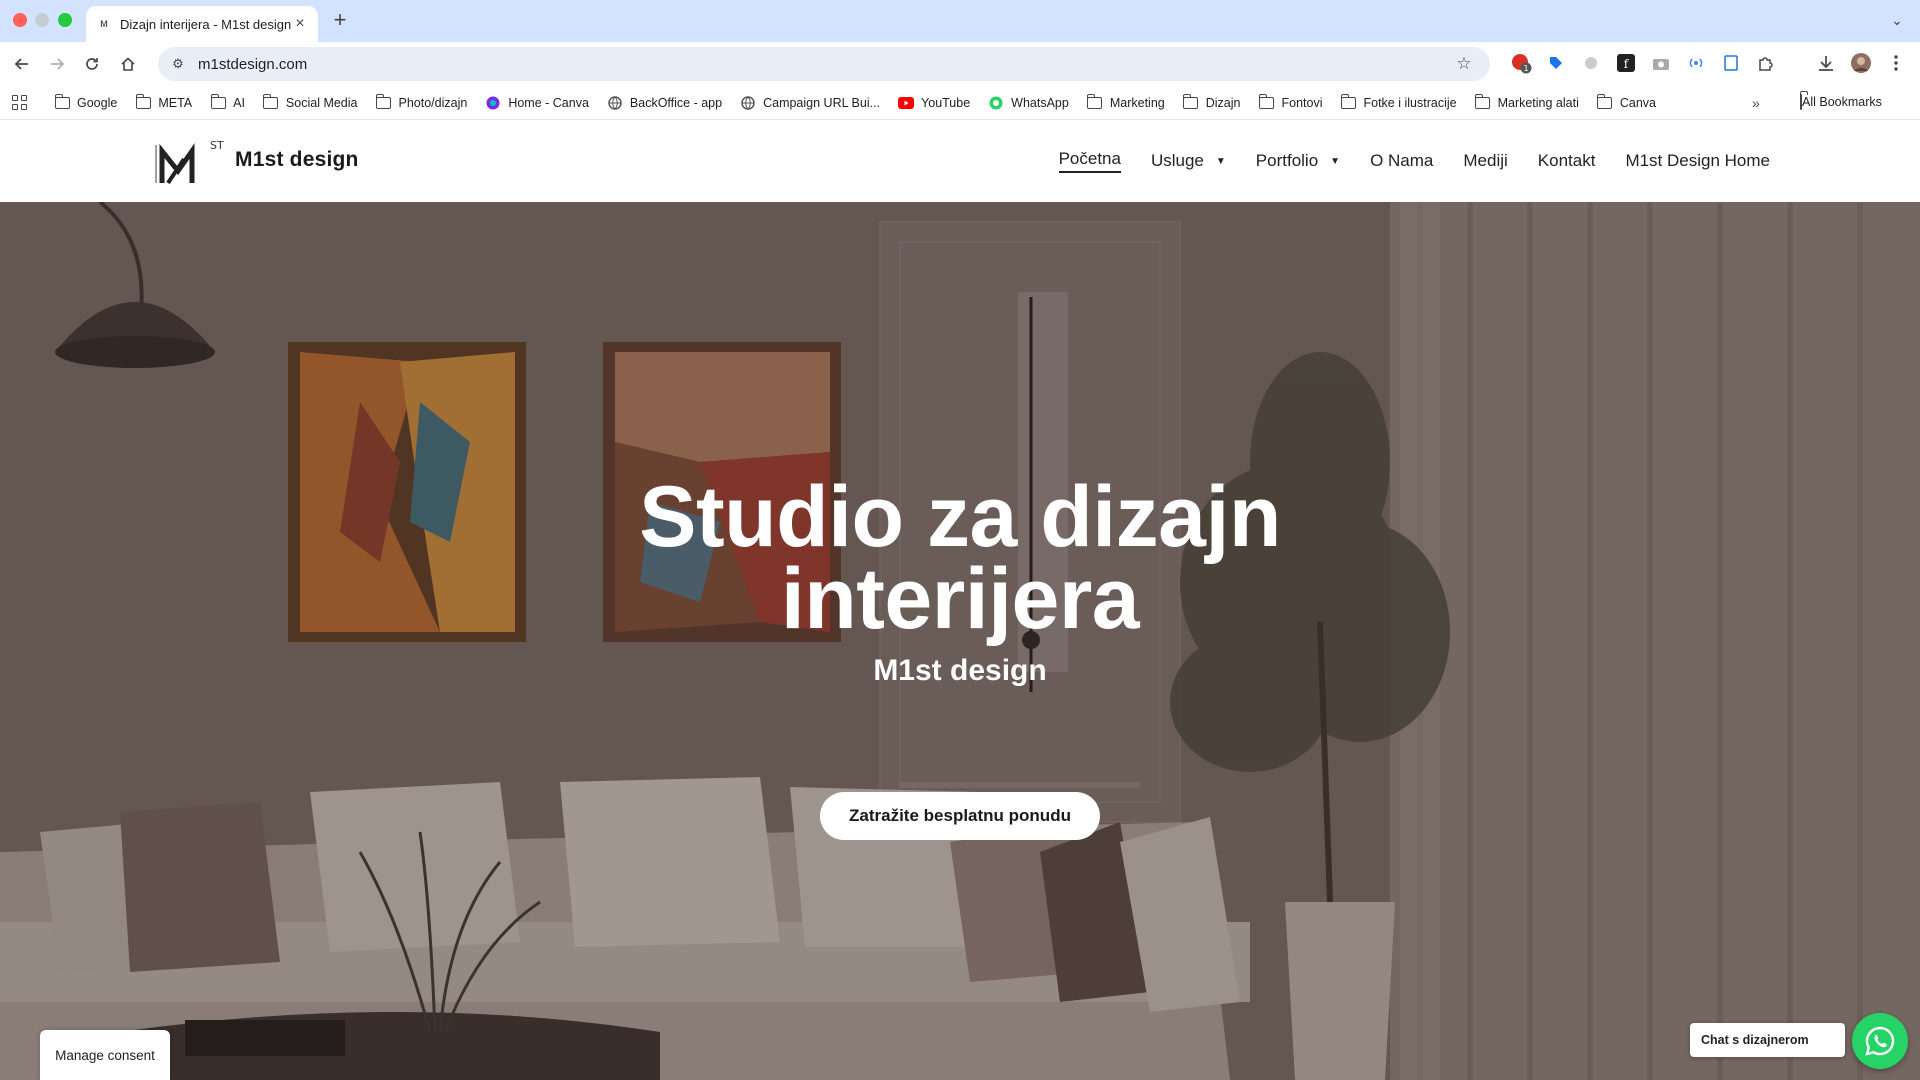  I want to click on book-extension-icon, so click(1731, 63).